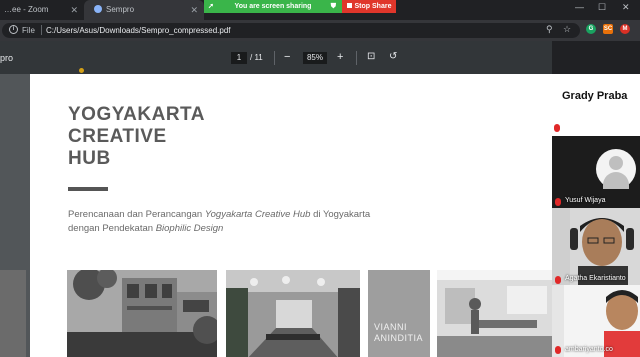 The image size is (640, 357). What do you see at coordinates (596, 321) in the screenshot?
I see `participant-tile: ambariyanto.co` at bounding box center [596, 321].